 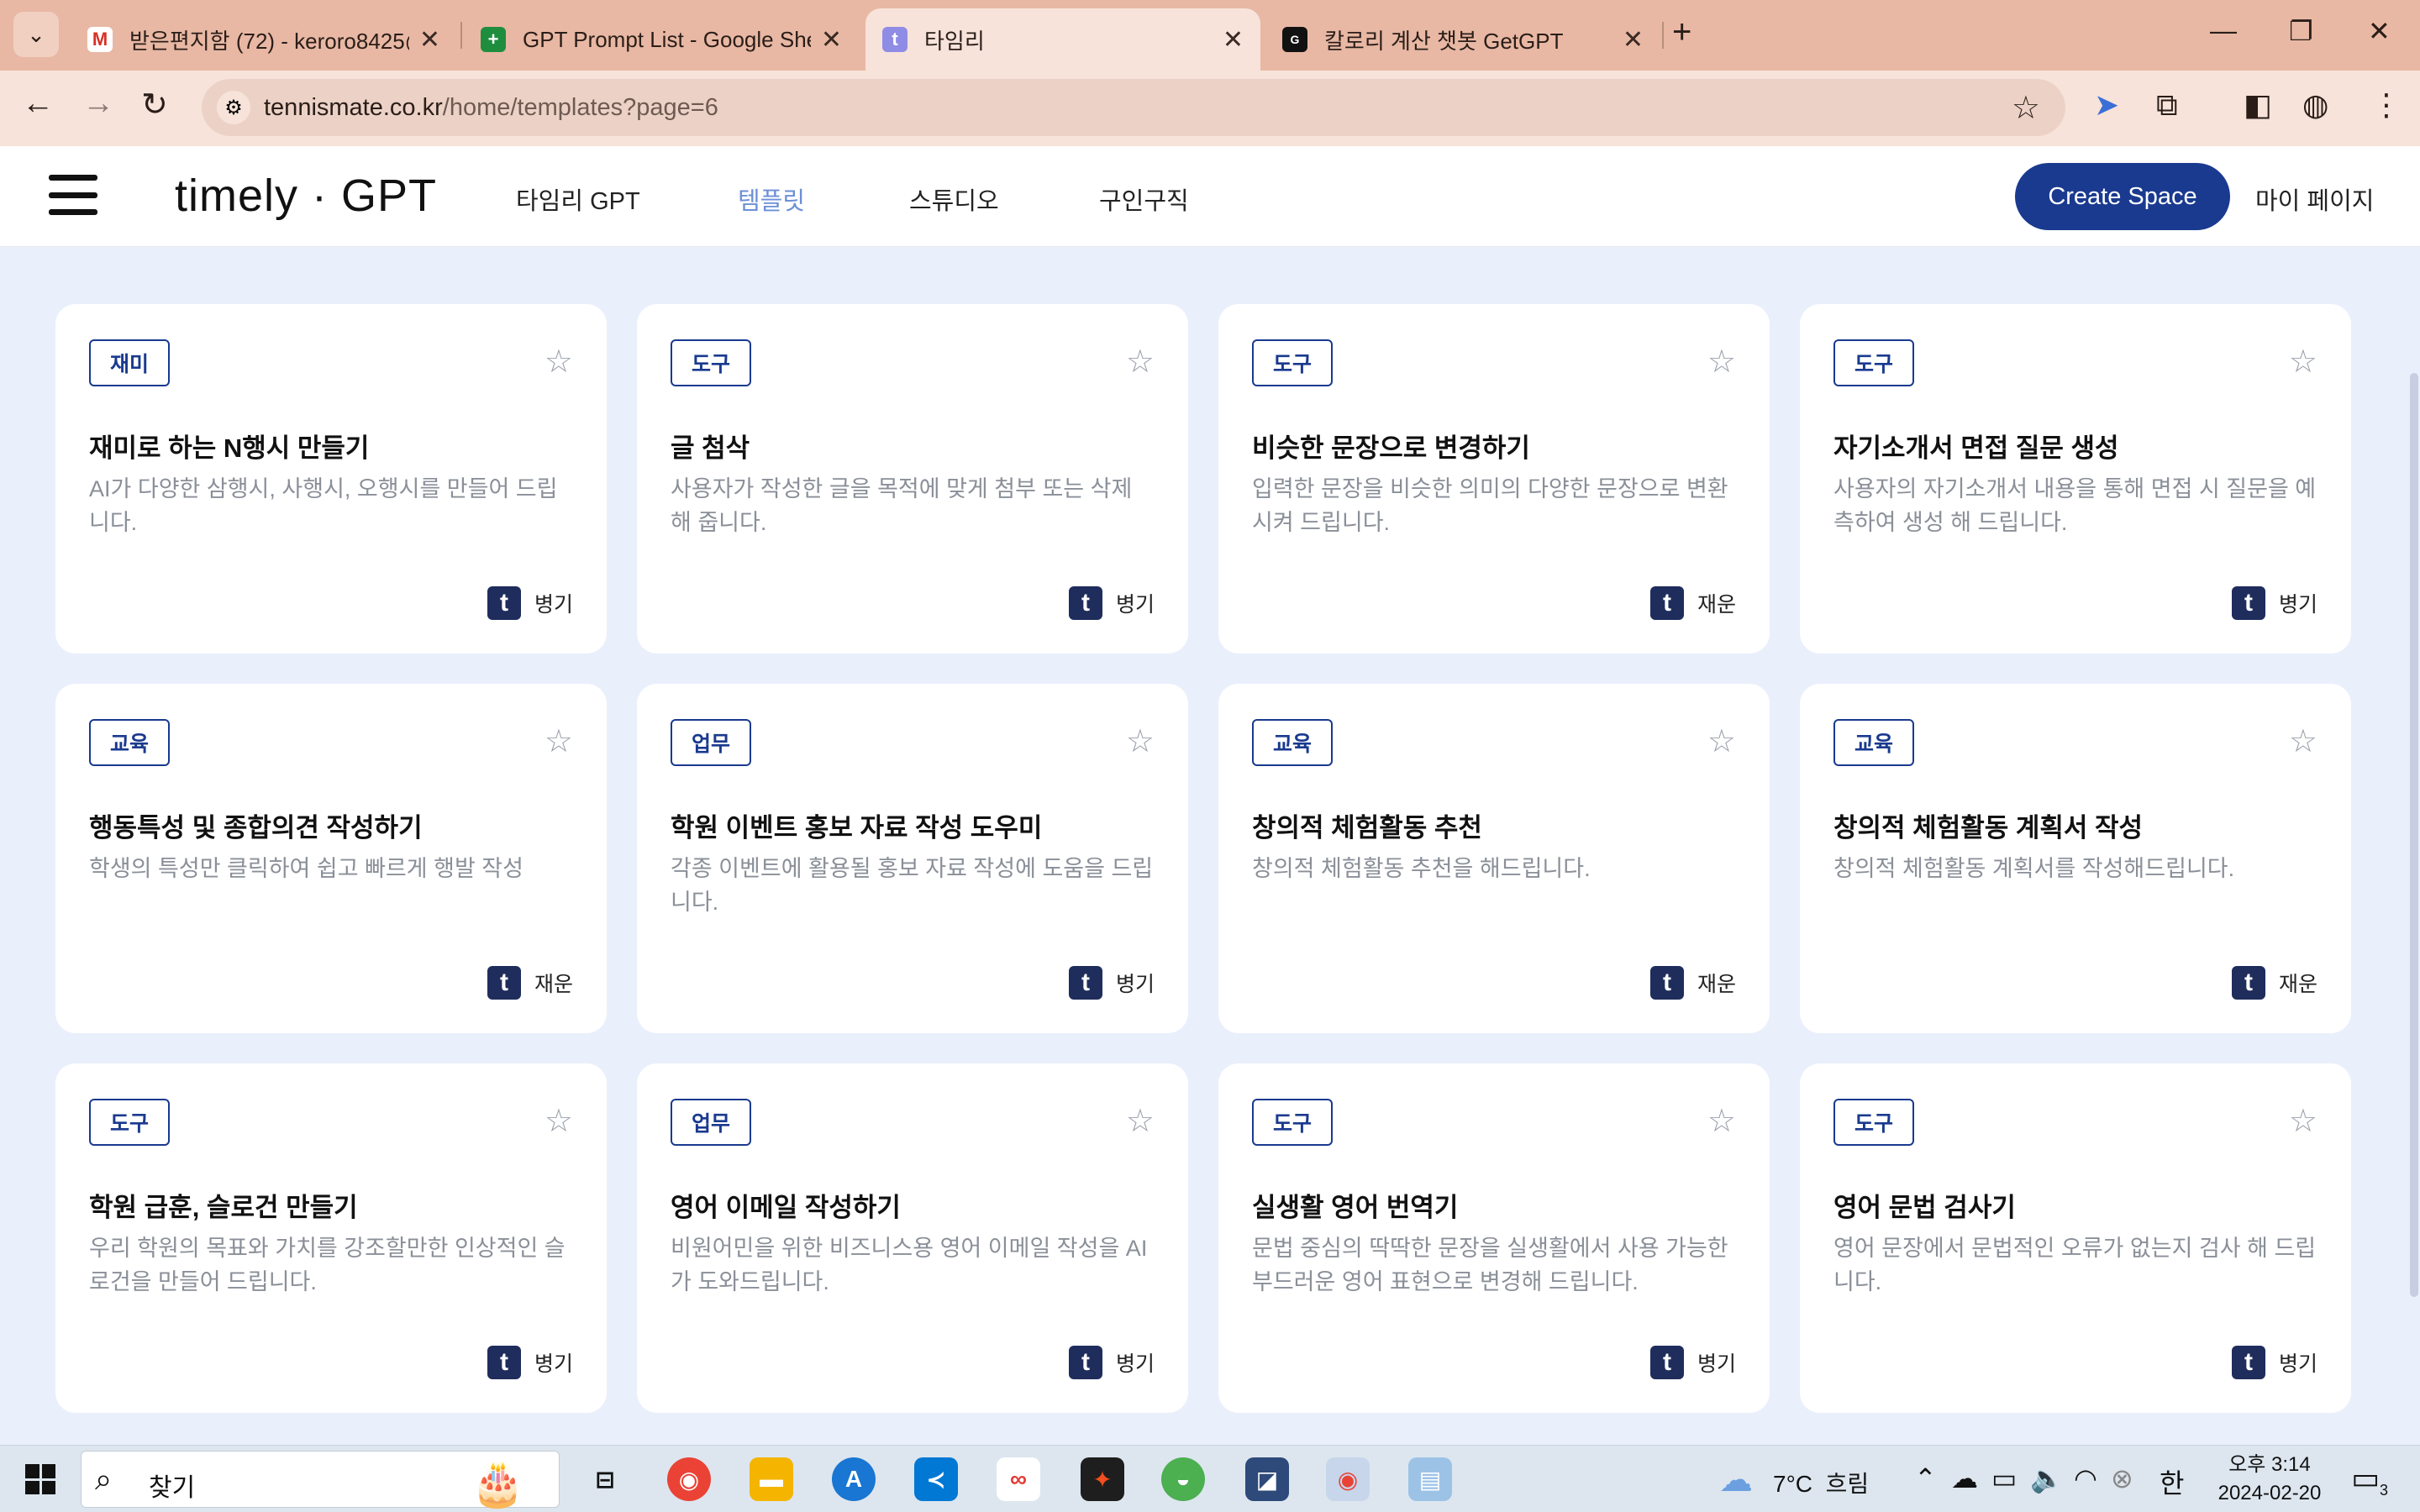 What do you see at coordinates (327, 1265) in the screenshot?
I see `card-description: 우리 학원의 목표와 가치를 강조할만한 인상적인 슬로건을 만들어 드립니다.` at bounding box center [327, 1265].